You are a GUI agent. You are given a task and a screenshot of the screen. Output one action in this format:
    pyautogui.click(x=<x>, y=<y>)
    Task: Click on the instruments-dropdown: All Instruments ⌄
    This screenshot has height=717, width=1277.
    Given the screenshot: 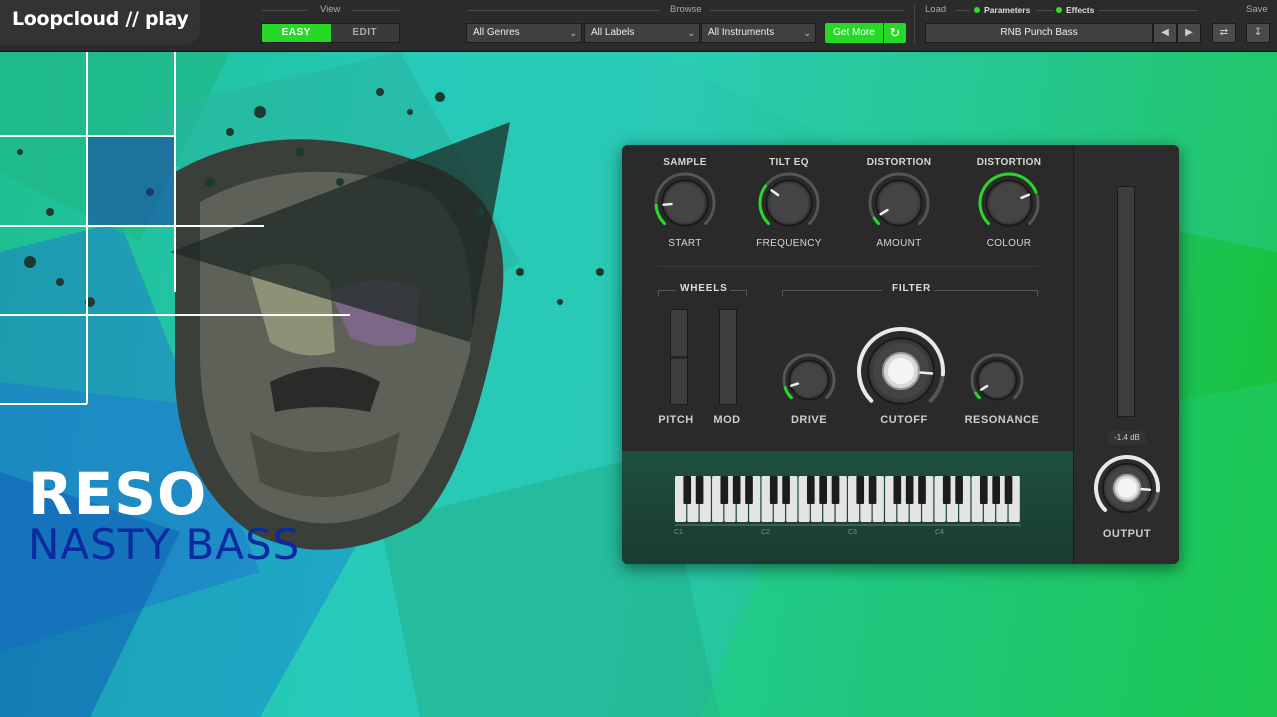 What is the action you would take?
    pyautogui.click(x=758, y=33)
    